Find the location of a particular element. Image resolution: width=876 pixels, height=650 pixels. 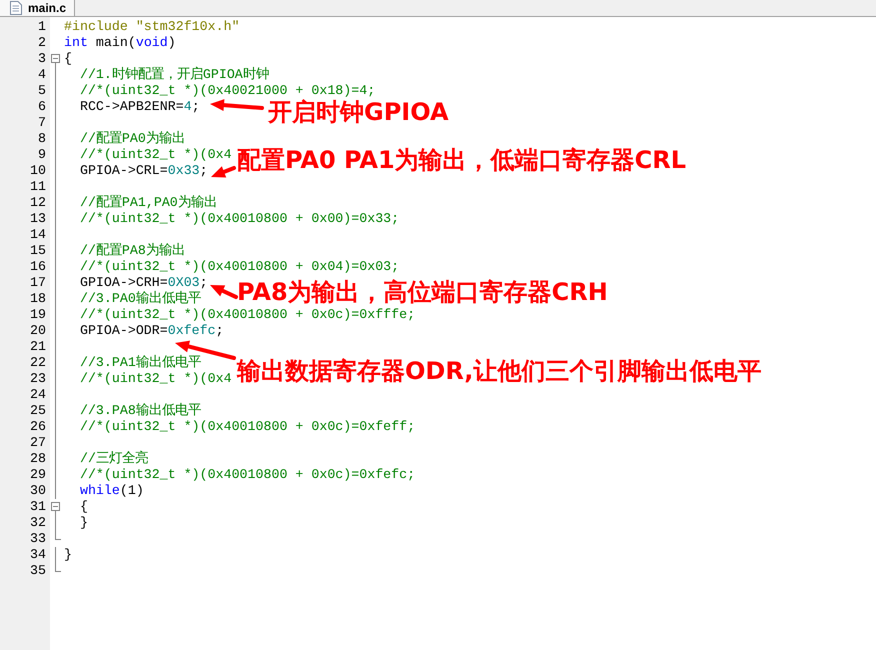

code-line: //3.PA0输出低电平 is located at coordinates (139, 299).